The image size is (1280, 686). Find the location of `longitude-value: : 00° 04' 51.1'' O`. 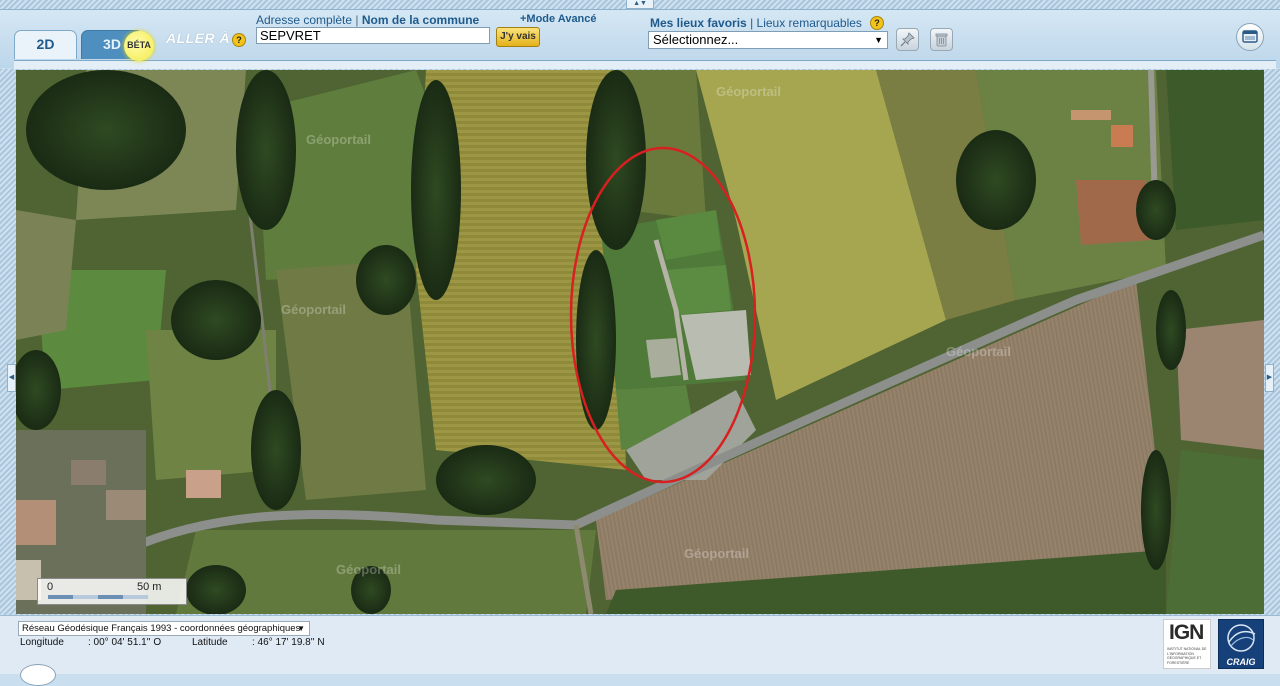

longitude-value: : 00° 04' 51.1'' O is located at coordinates (125, 642).